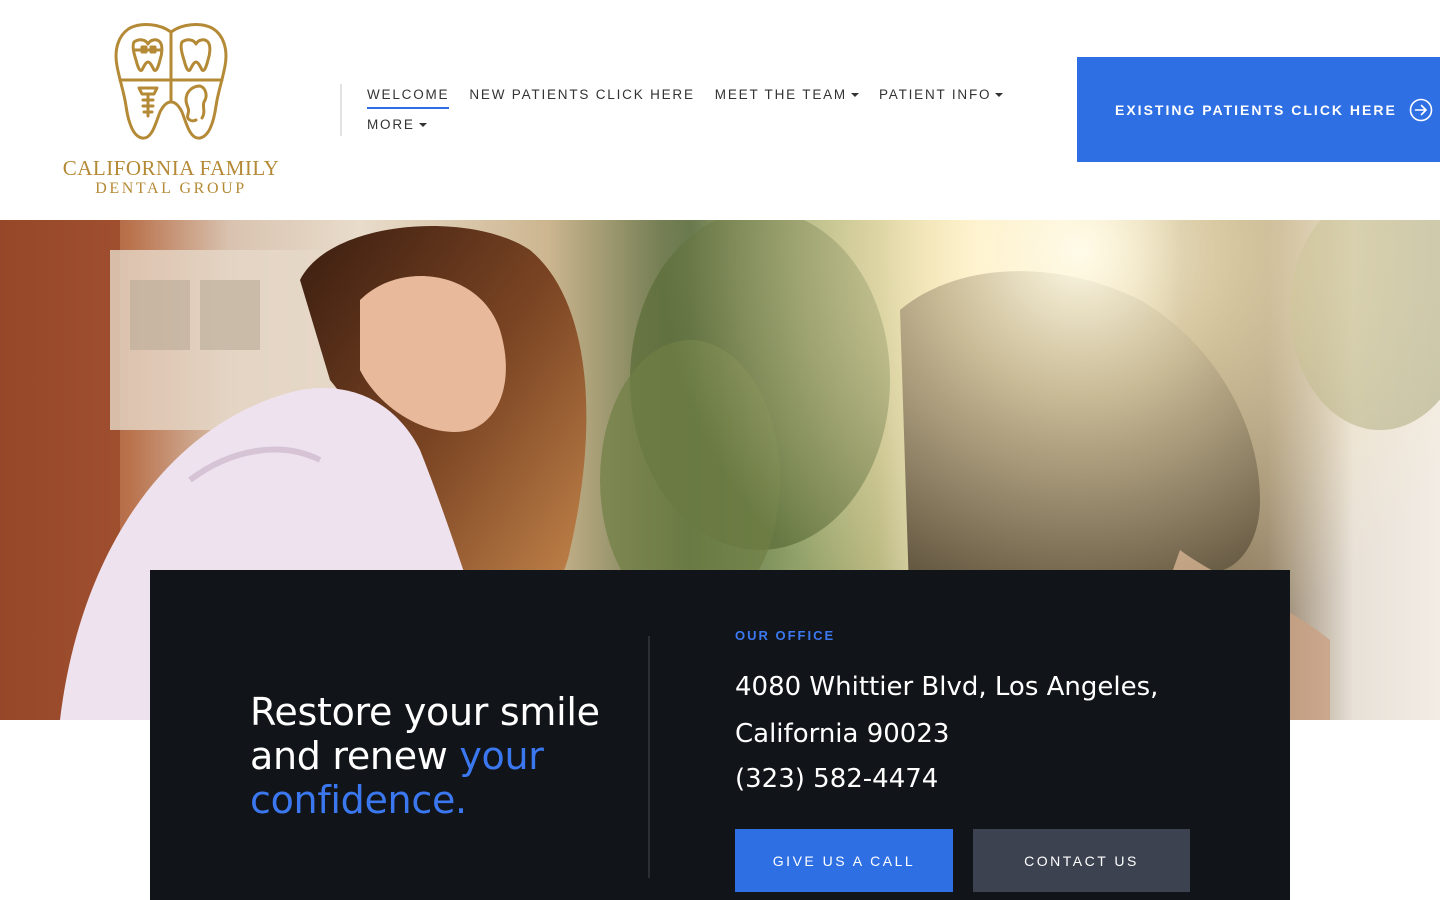  What do you see at coordinates (1421, 109) in the screenshot?
I see `arrow-right-circle-icon` at bounding box center [1421, 109].